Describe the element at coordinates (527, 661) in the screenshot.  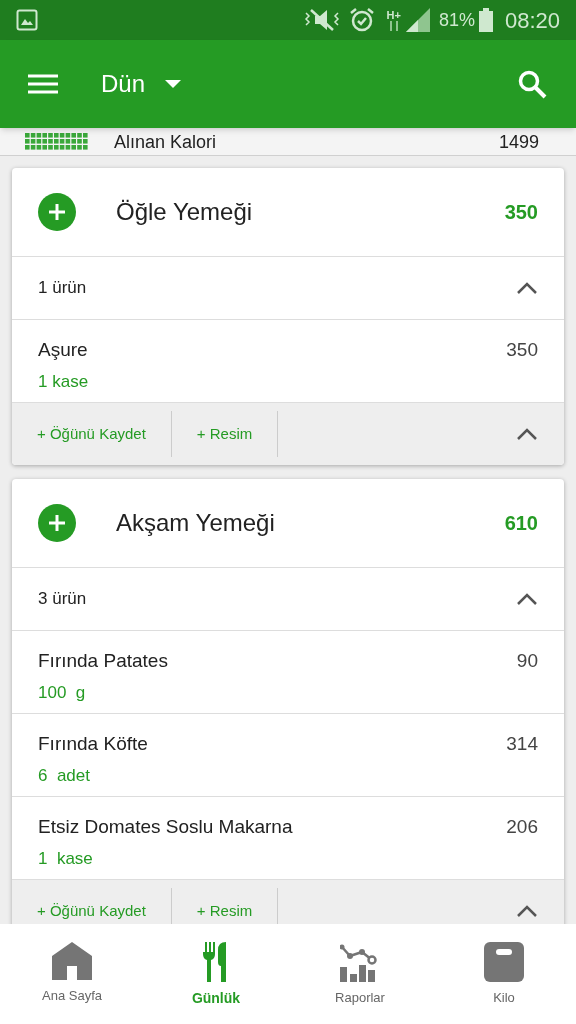
I see `food-calories: 90` at that location.